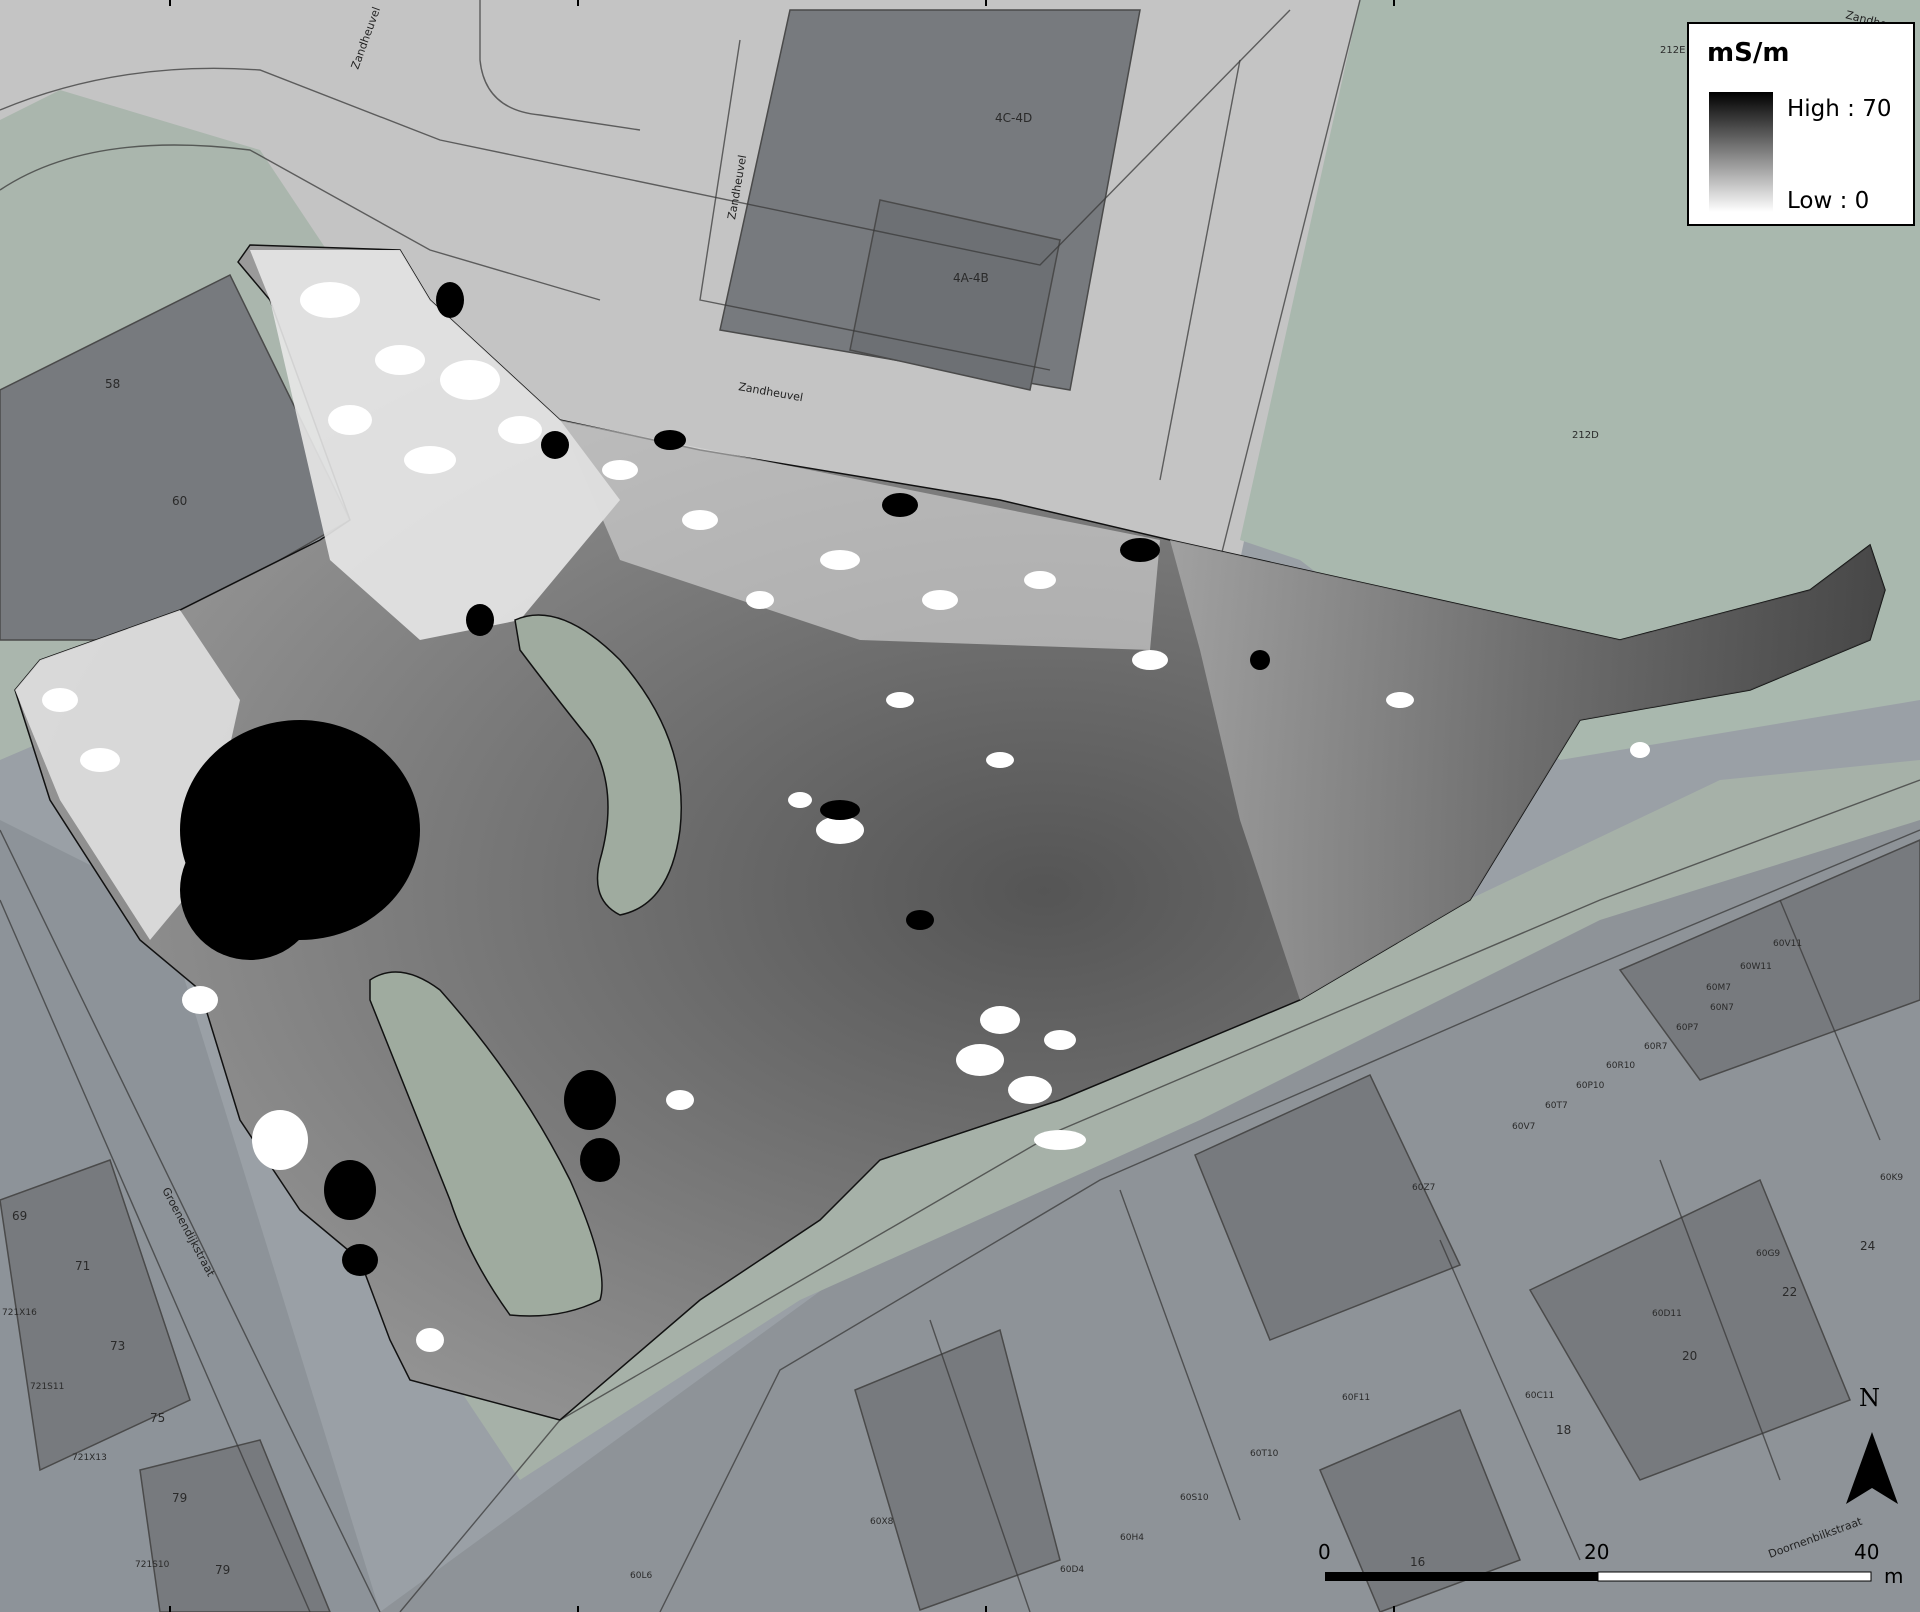 The height and width of the screenshot is (1612, 1920). Describe the element at coordinates (971, 278) in the screenshot. I see `parcel-label: 4A-4B` at that location.